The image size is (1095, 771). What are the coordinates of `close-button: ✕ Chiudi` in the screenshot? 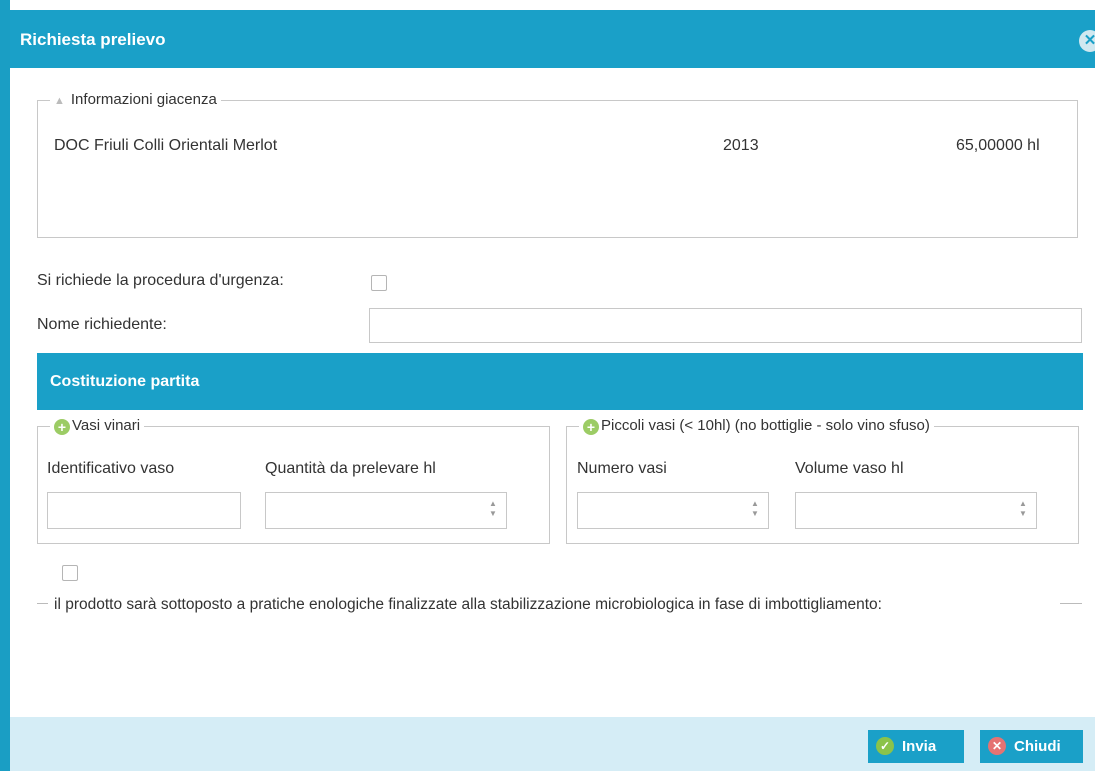 It's located at (1031, 746).